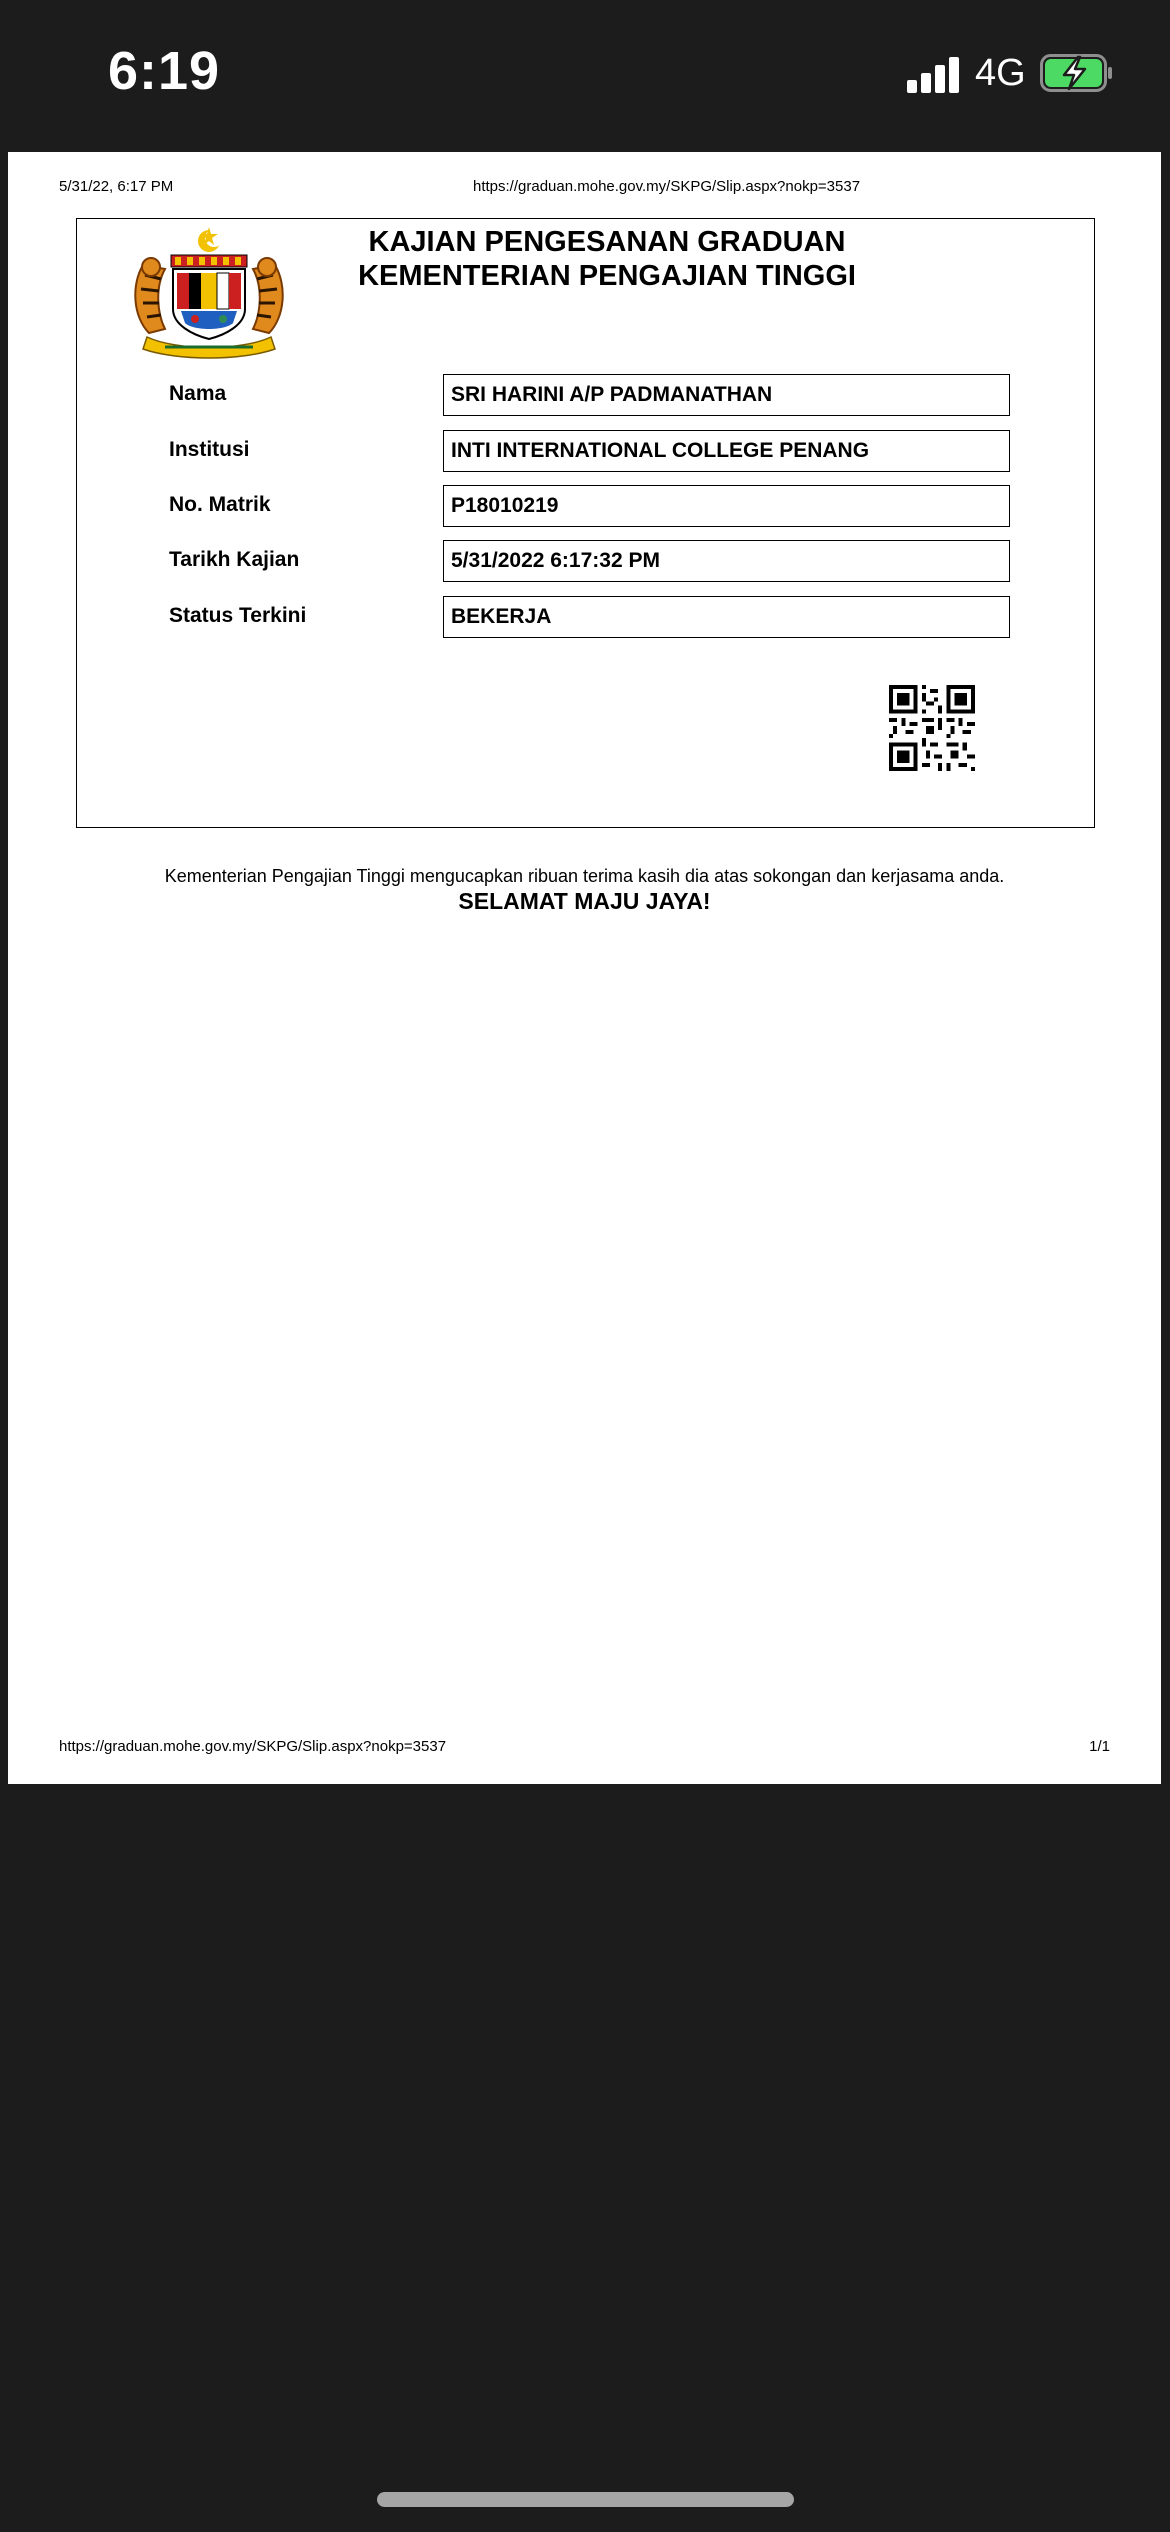 This screenshot has height=2532, width=1170. I want to click on field-row-no-matrik: No. Matrik P18010219, so click(589, 506).